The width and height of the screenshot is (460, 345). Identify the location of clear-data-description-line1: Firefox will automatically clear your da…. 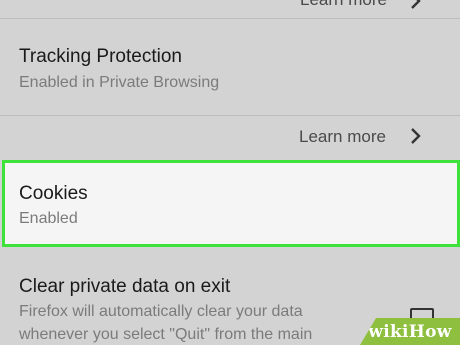
(161, 311).